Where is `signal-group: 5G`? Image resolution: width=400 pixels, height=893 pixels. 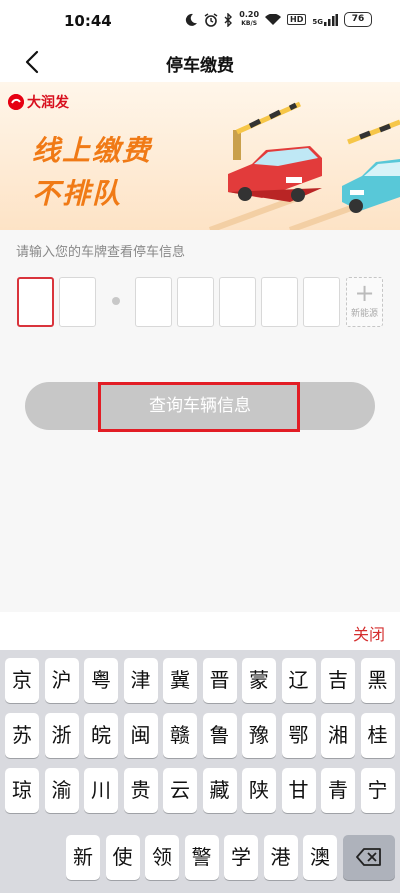 signal-group: 5G is located at coordinates (325, 19).